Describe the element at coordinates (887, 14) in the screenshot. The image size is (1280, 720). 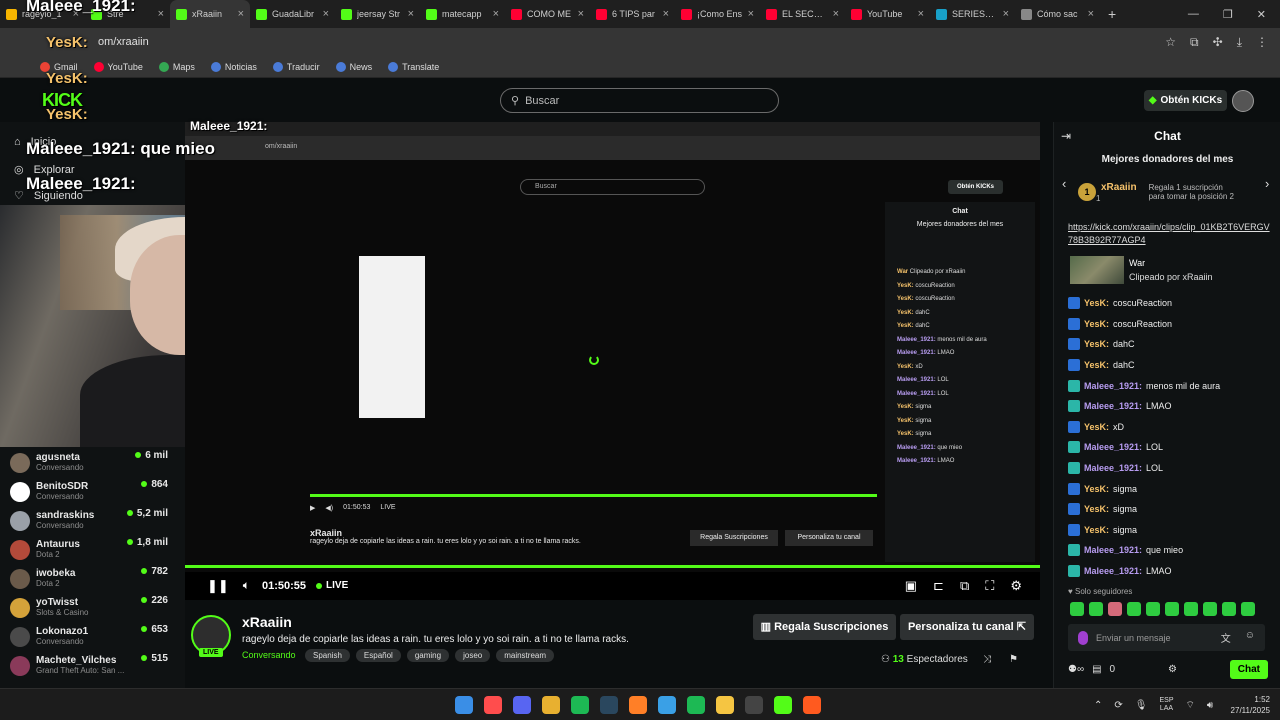
I see `browser-tab: YouTube ×` at that location.